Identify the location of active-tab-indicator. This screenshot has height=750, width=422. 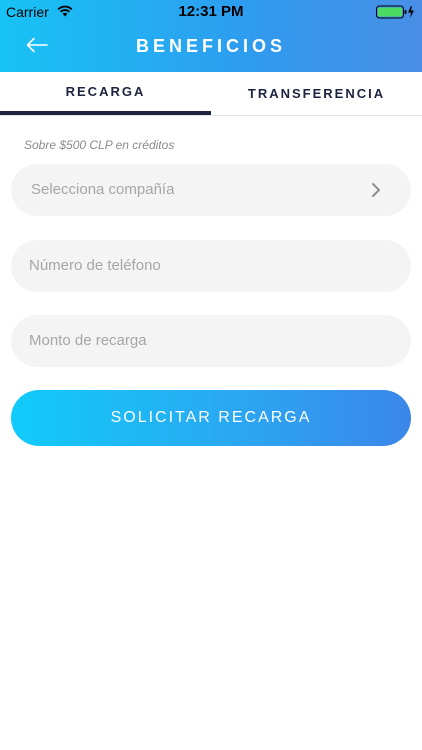
(105, 113).